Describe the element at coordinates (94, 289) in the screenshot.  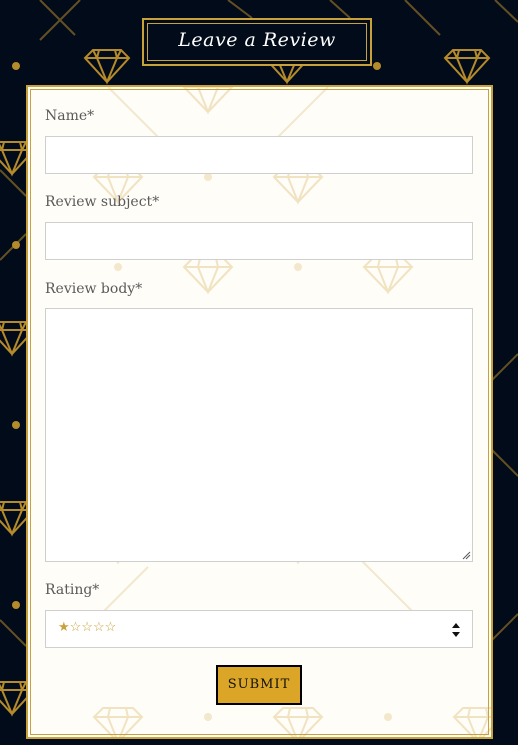
I see `review-body-label: Review body*` at that location.